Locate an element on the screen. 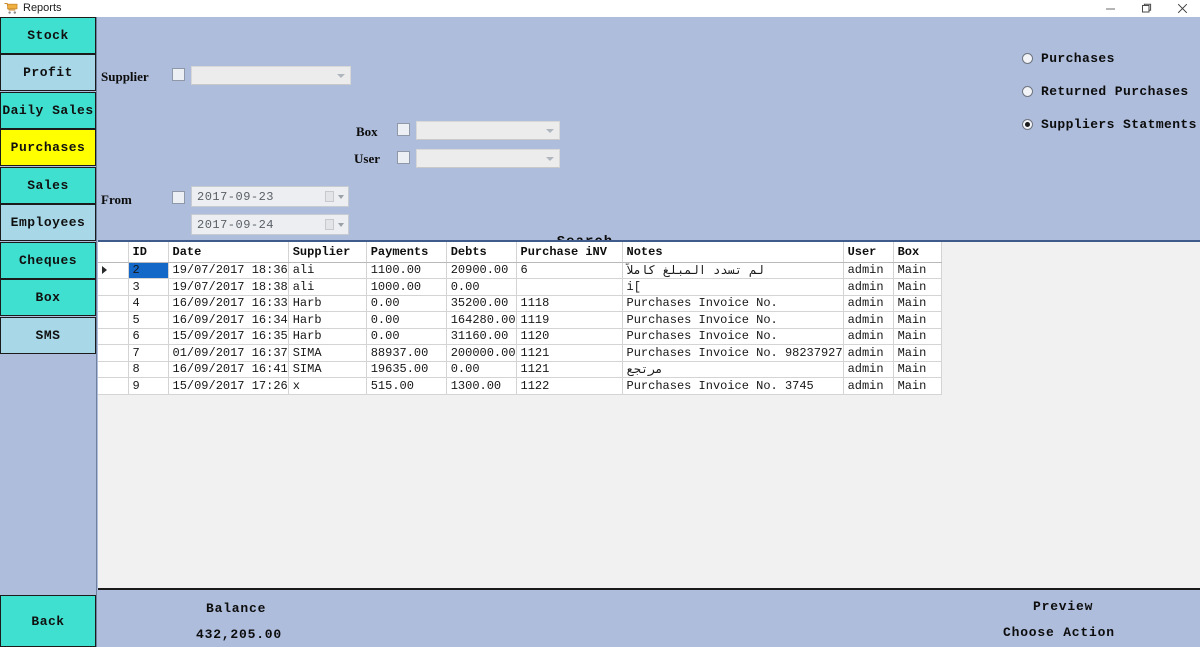 The image size is (1200, 647). cell-purchase-inv: 1118 is located at coordinates (569, 303).